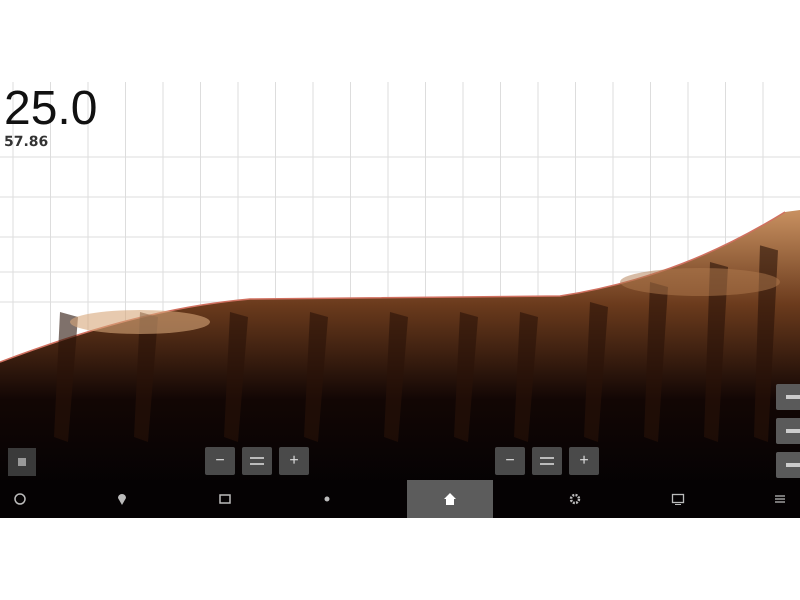 The height and width of the screenshot is (600, 800). Describe the element at coordinates (677, 499) in the screenshot. I see `screen-icon` at that location.